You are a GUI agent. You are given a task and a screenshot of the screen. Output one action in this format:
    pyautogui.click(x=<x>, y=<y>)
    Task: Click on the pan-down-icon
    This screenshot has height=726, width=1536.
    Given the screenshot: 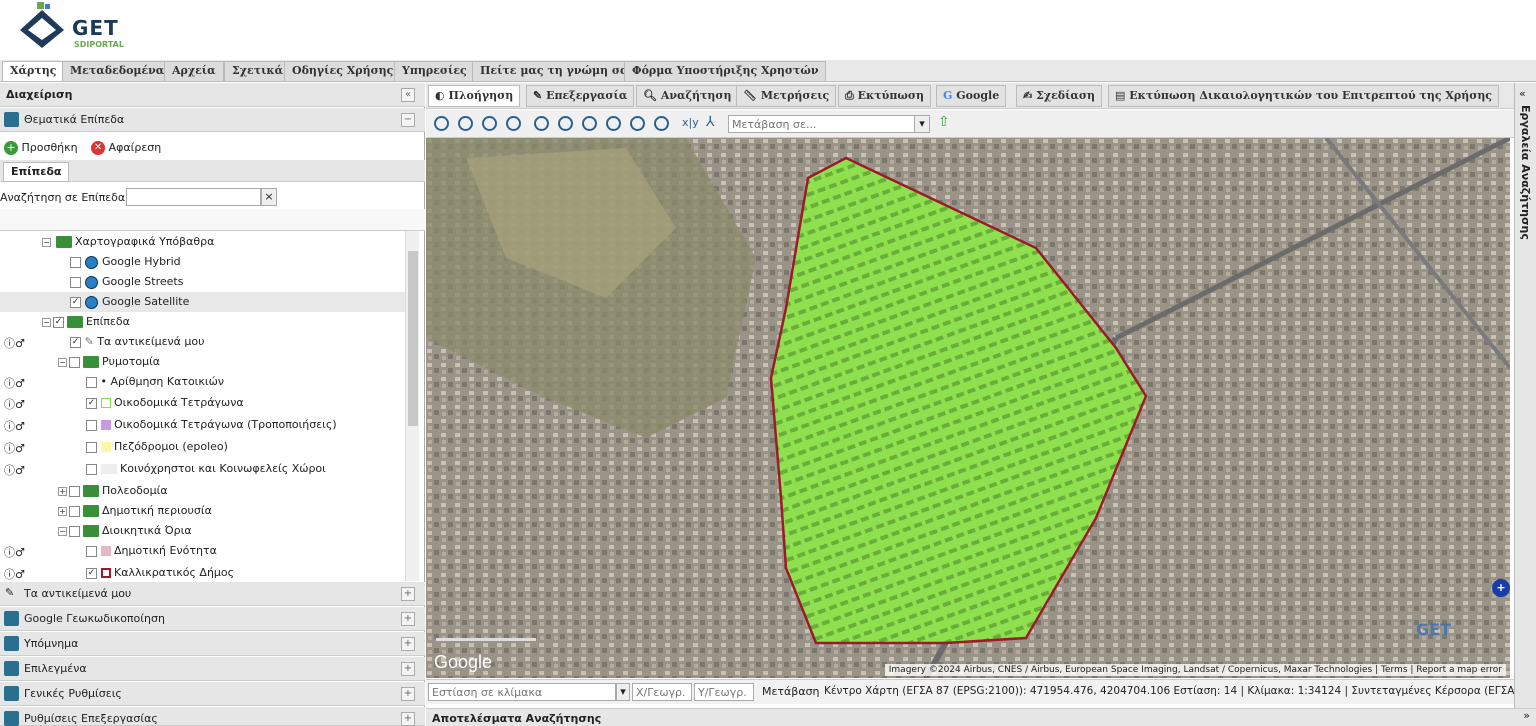 What is the action you would take?
    pyautogui.click(x=489, y=123)
    